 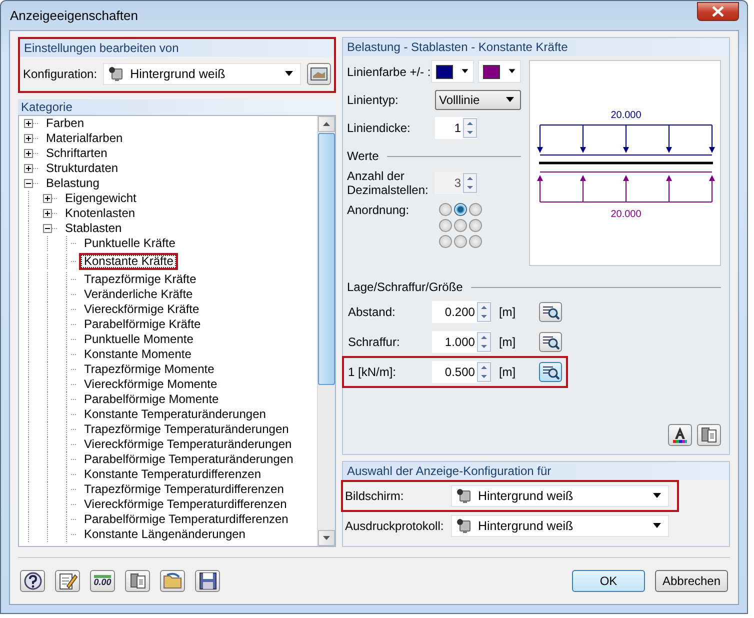 What do you see at coordinates (363, 156) in the screenshot?
I see `section-title: Werte` at bounding box center [363, 156].